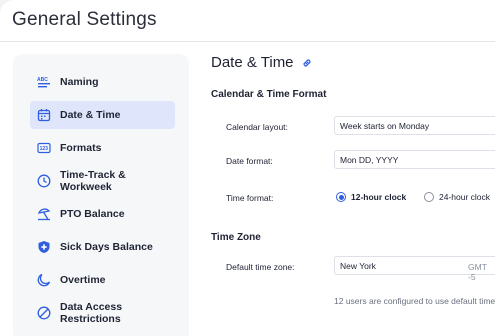 This screenshot has height=336, width=495. What do you see at coordinates (106, 247) in the screenshot?
I see `sidebar-item-label: Sick Days Balance` at bounding box center [106, 247].